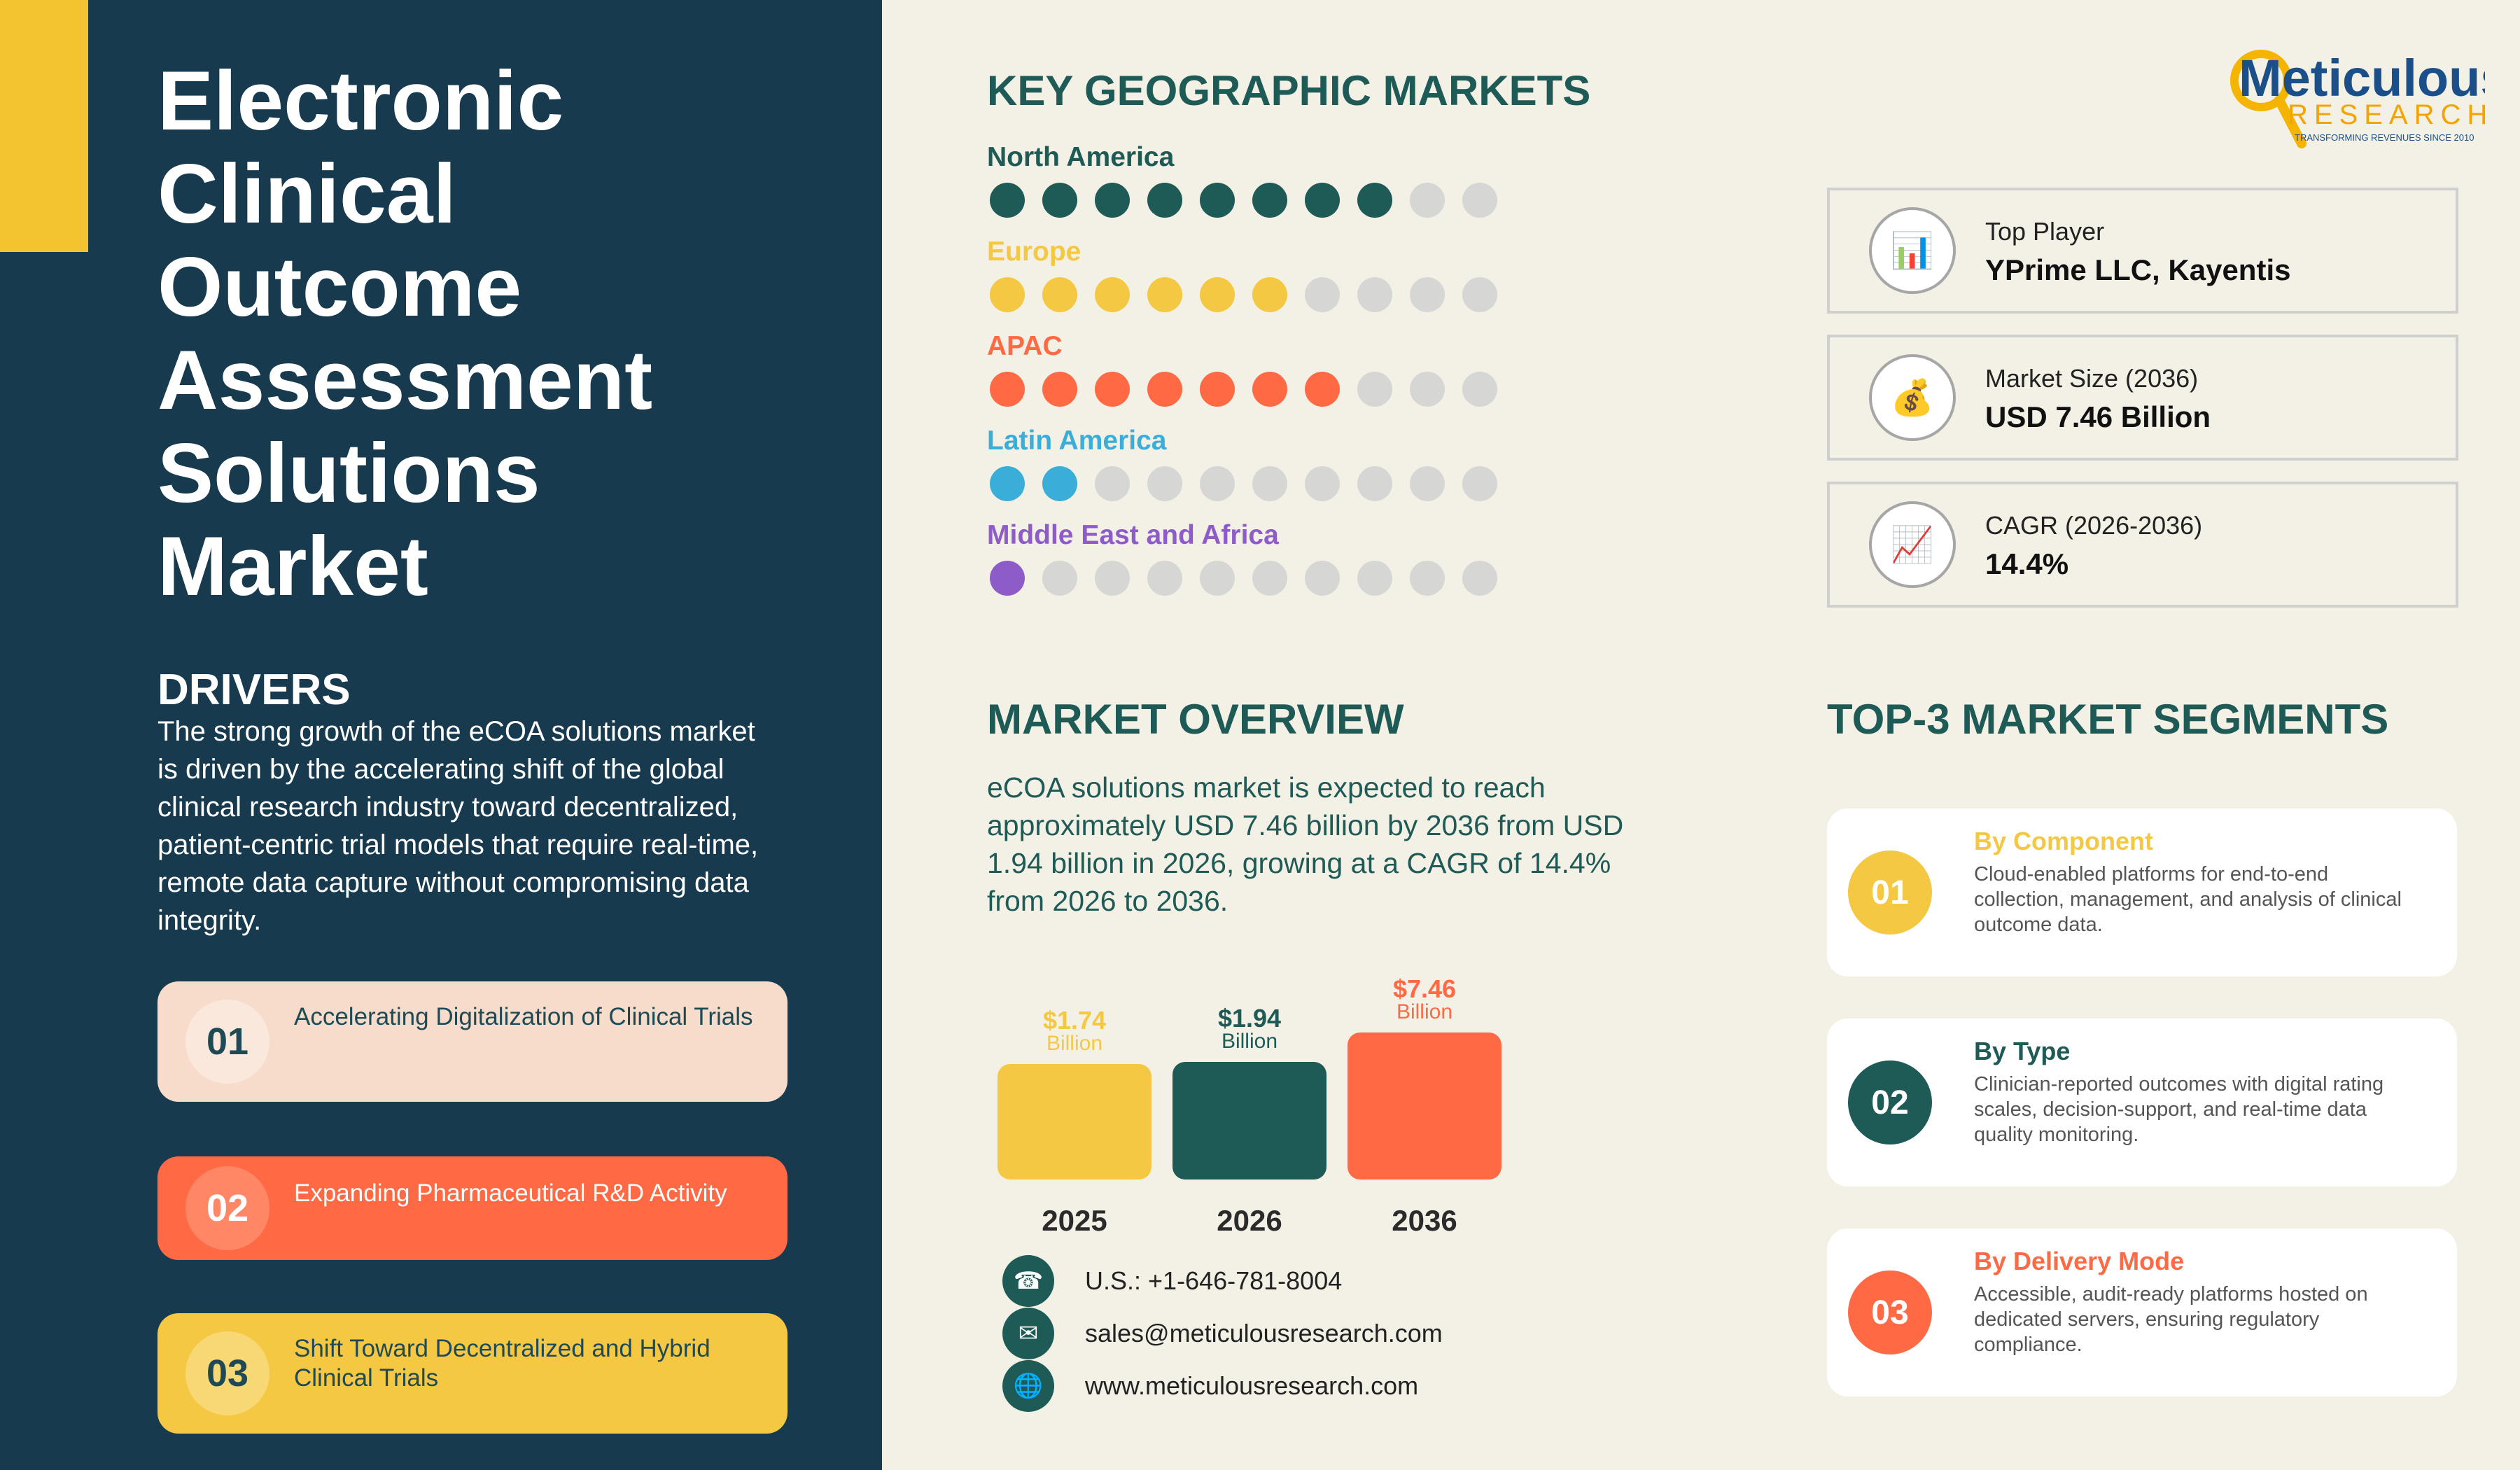 The image size is (2520, 1470). Describe the element at coordinates (510, 1193) in the screenshot. I see `driver-label: Expanding Pharmaceutical R&D Activity` at that location.